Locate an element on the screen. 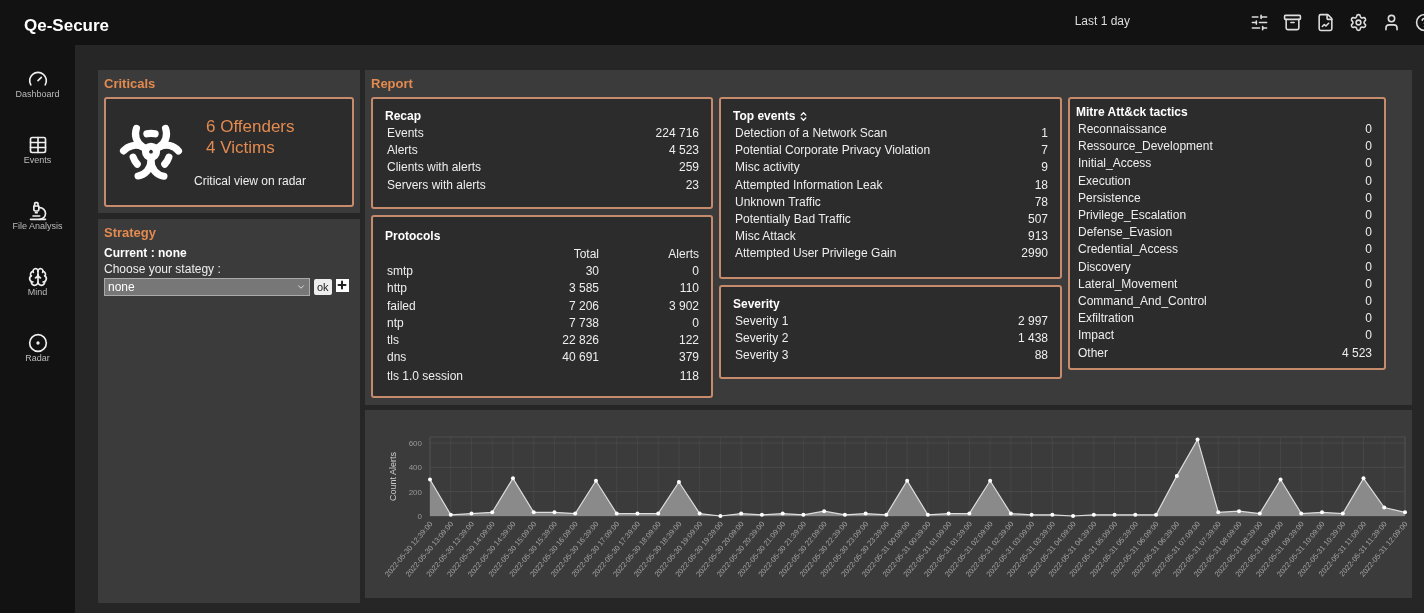 This screenshot has height=613, width=1424. settings-icon is located at coordinates (1358, 22).